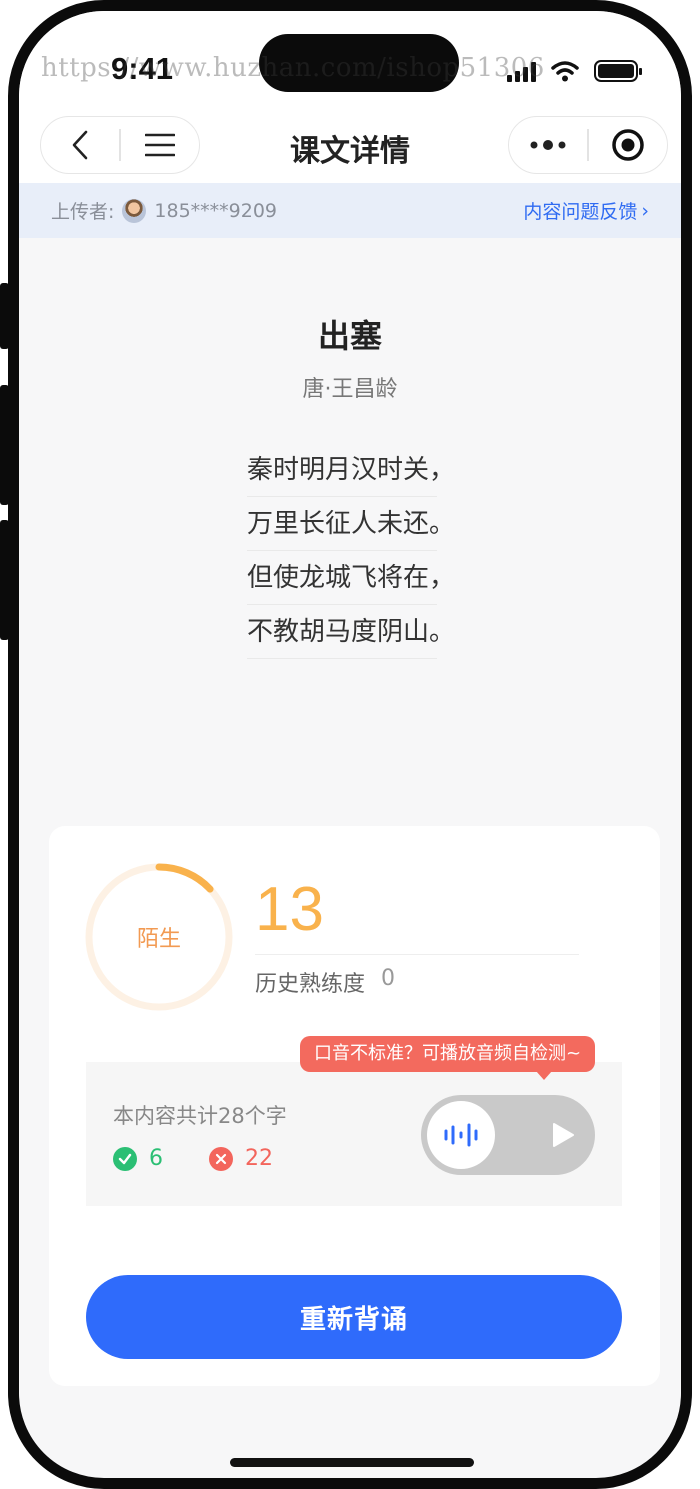 This screenshot has width=700, height=1489. I want to click on content-feedback-link: 内容问题反馈 ›, so click(586, 210).